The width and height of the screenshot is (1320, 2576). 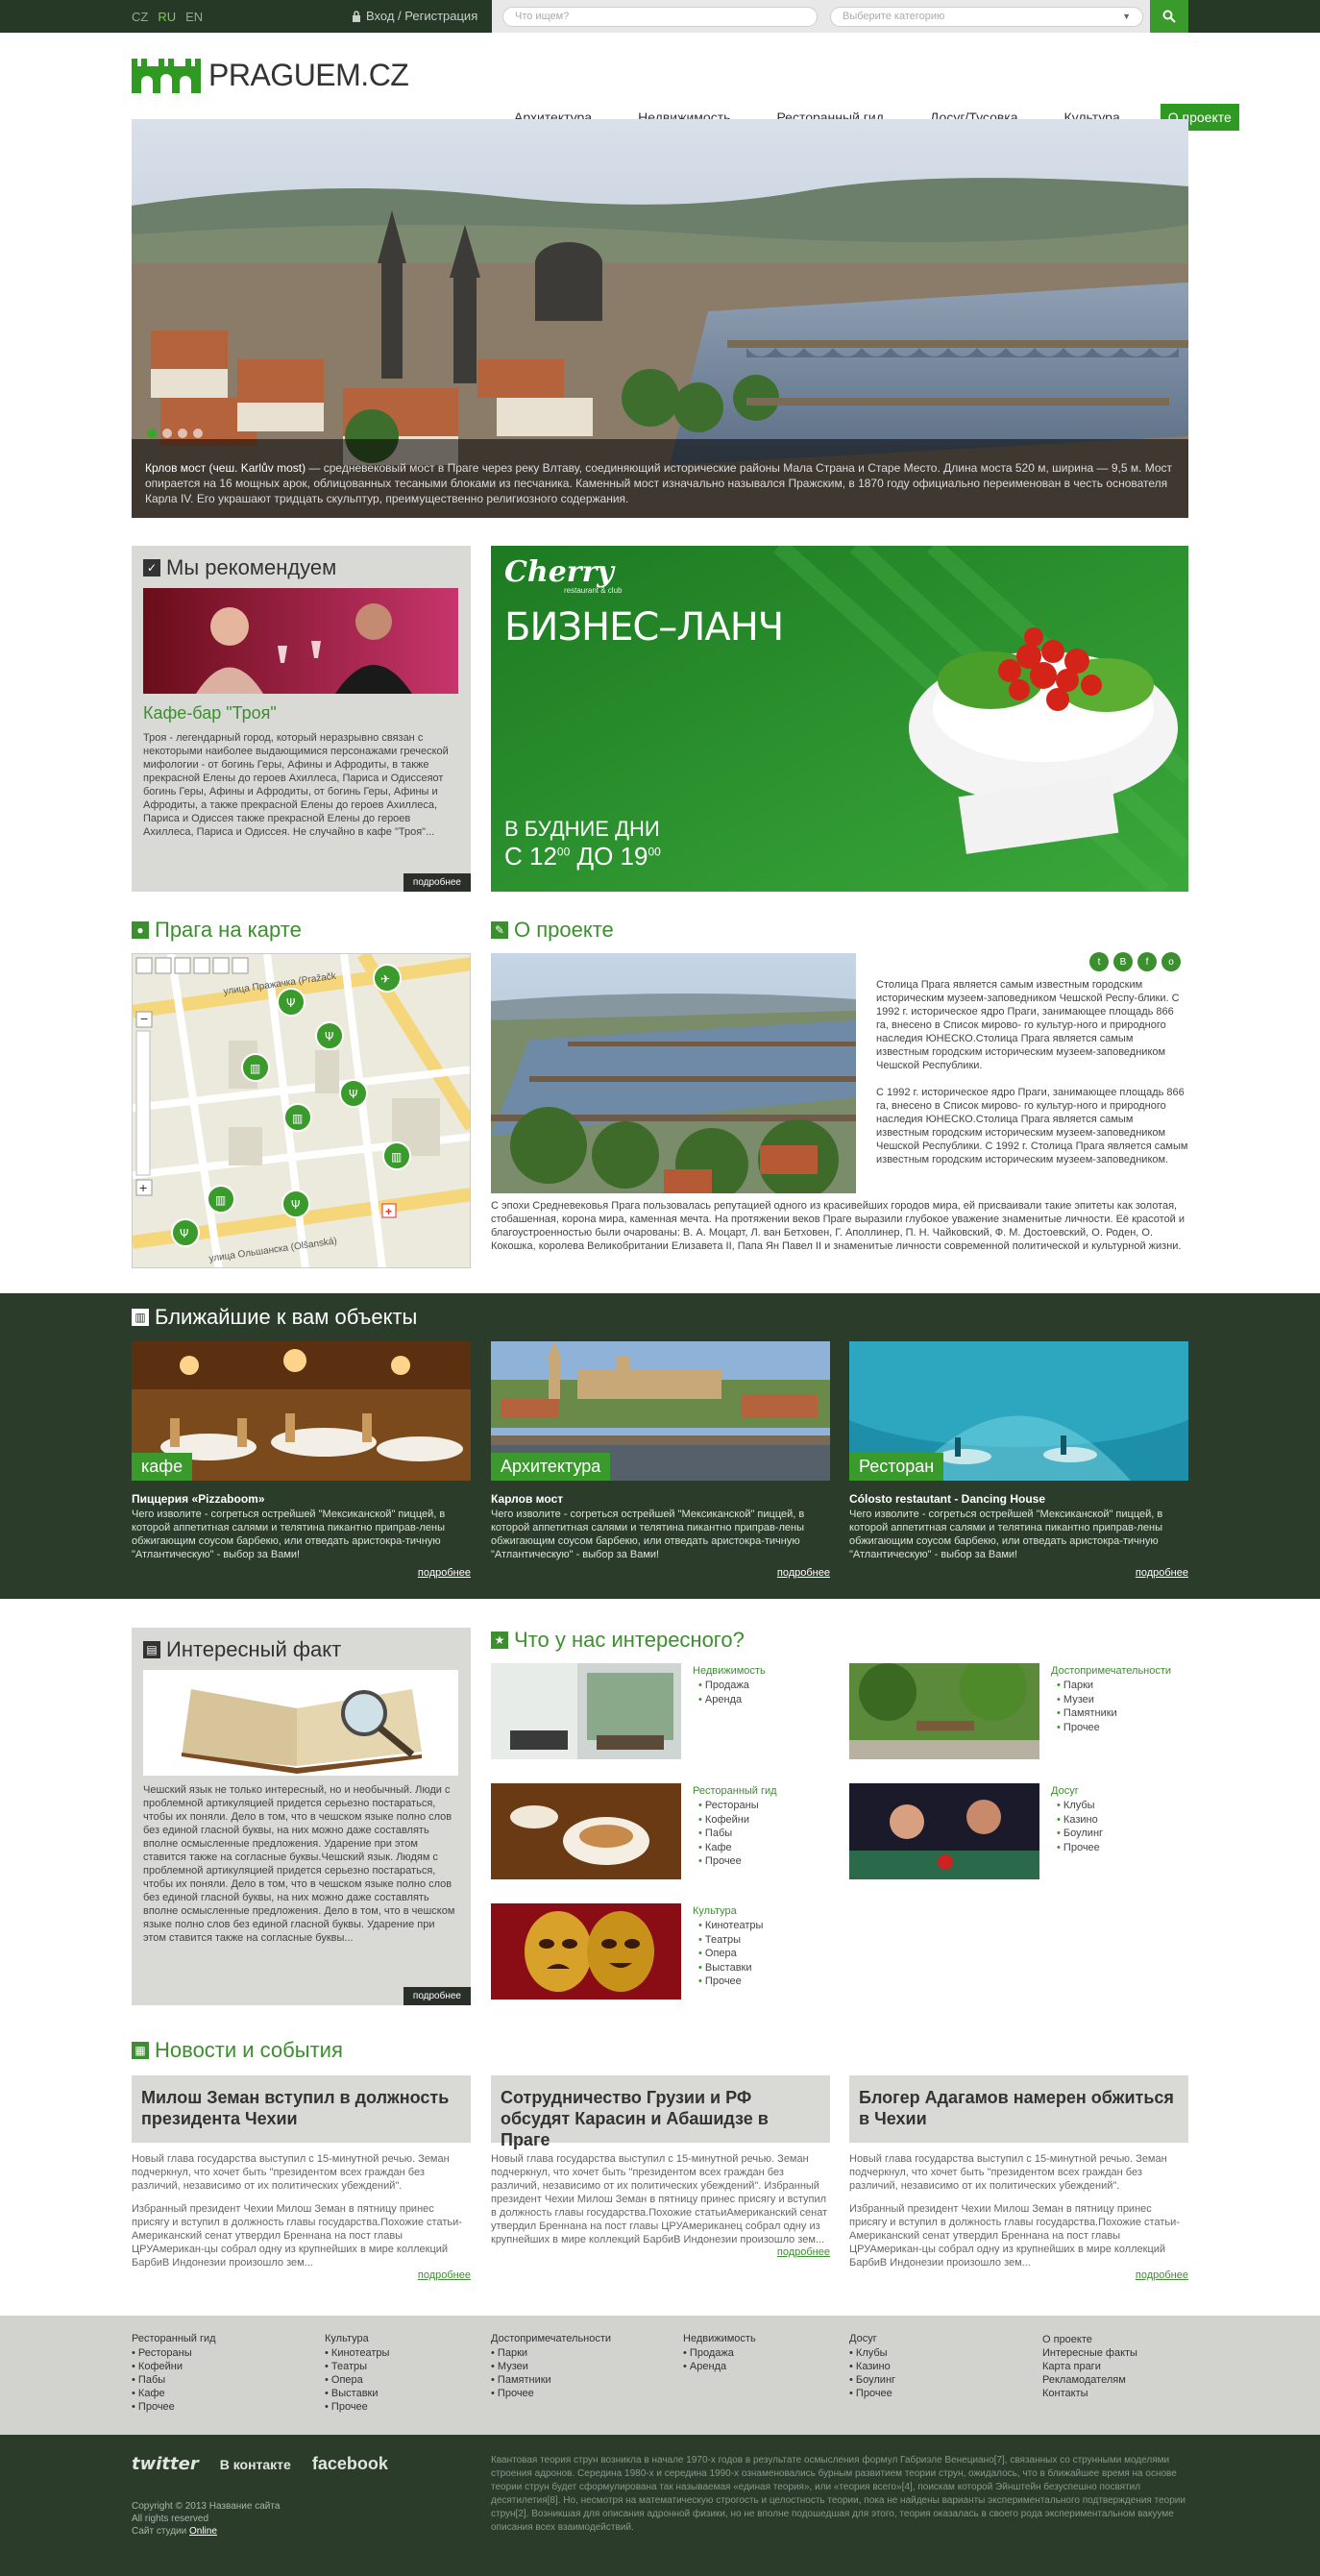 I want to click on footer-column-title: Недвижимость, so click(x=720, y=2338).